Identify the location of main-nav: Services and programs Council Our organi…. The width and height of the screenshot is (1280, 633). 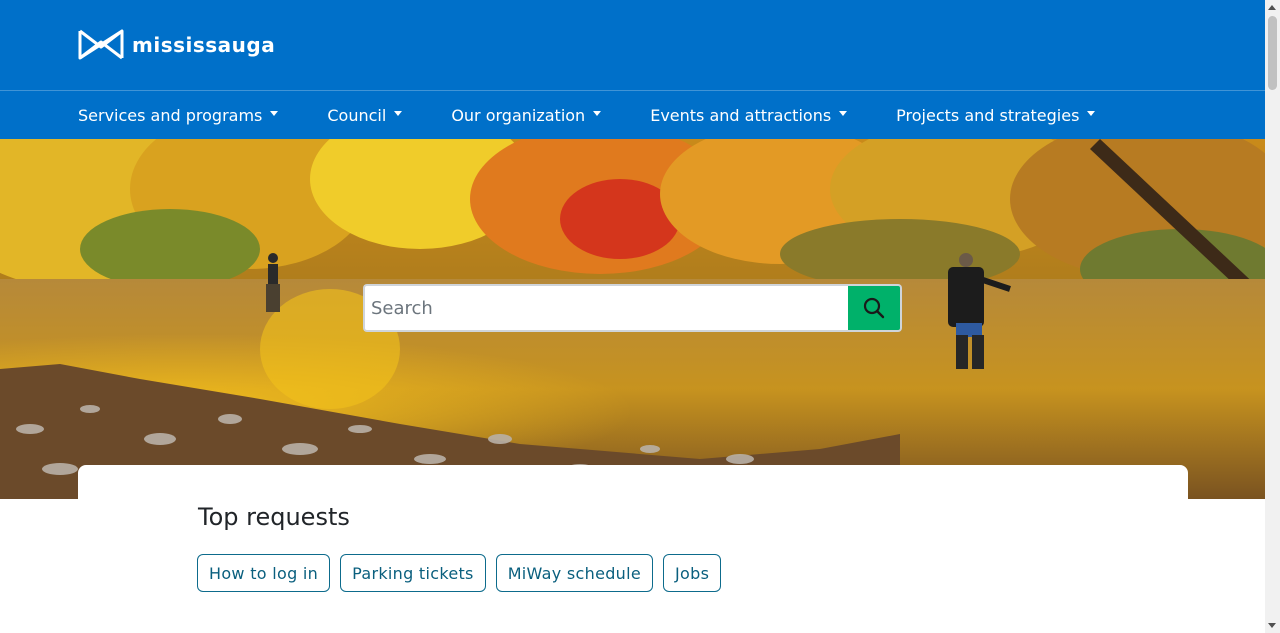
(587, 115).